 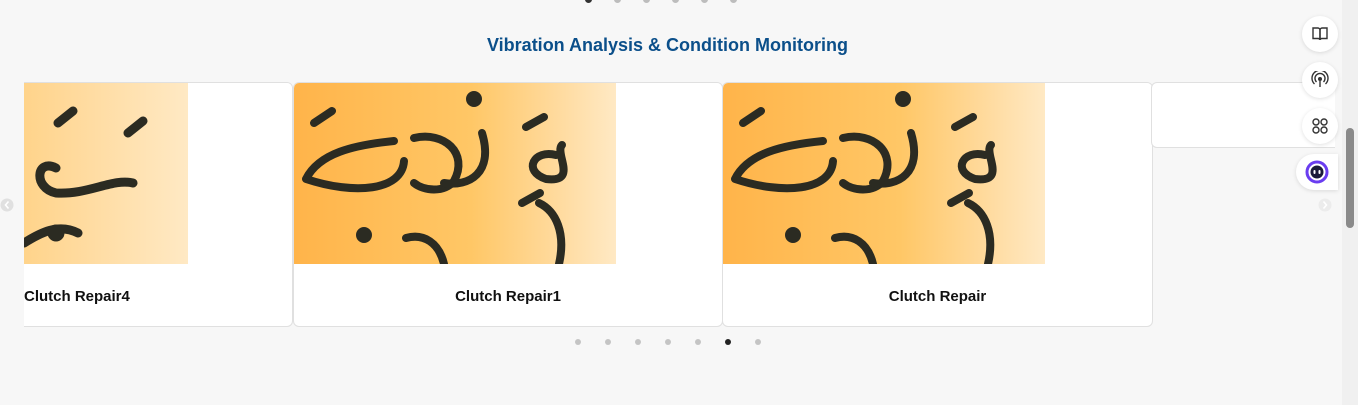 What do you see at coordinates (728, 342) in the screenshot?
I see `pager-dot-active` at bounding box center [728, 342].